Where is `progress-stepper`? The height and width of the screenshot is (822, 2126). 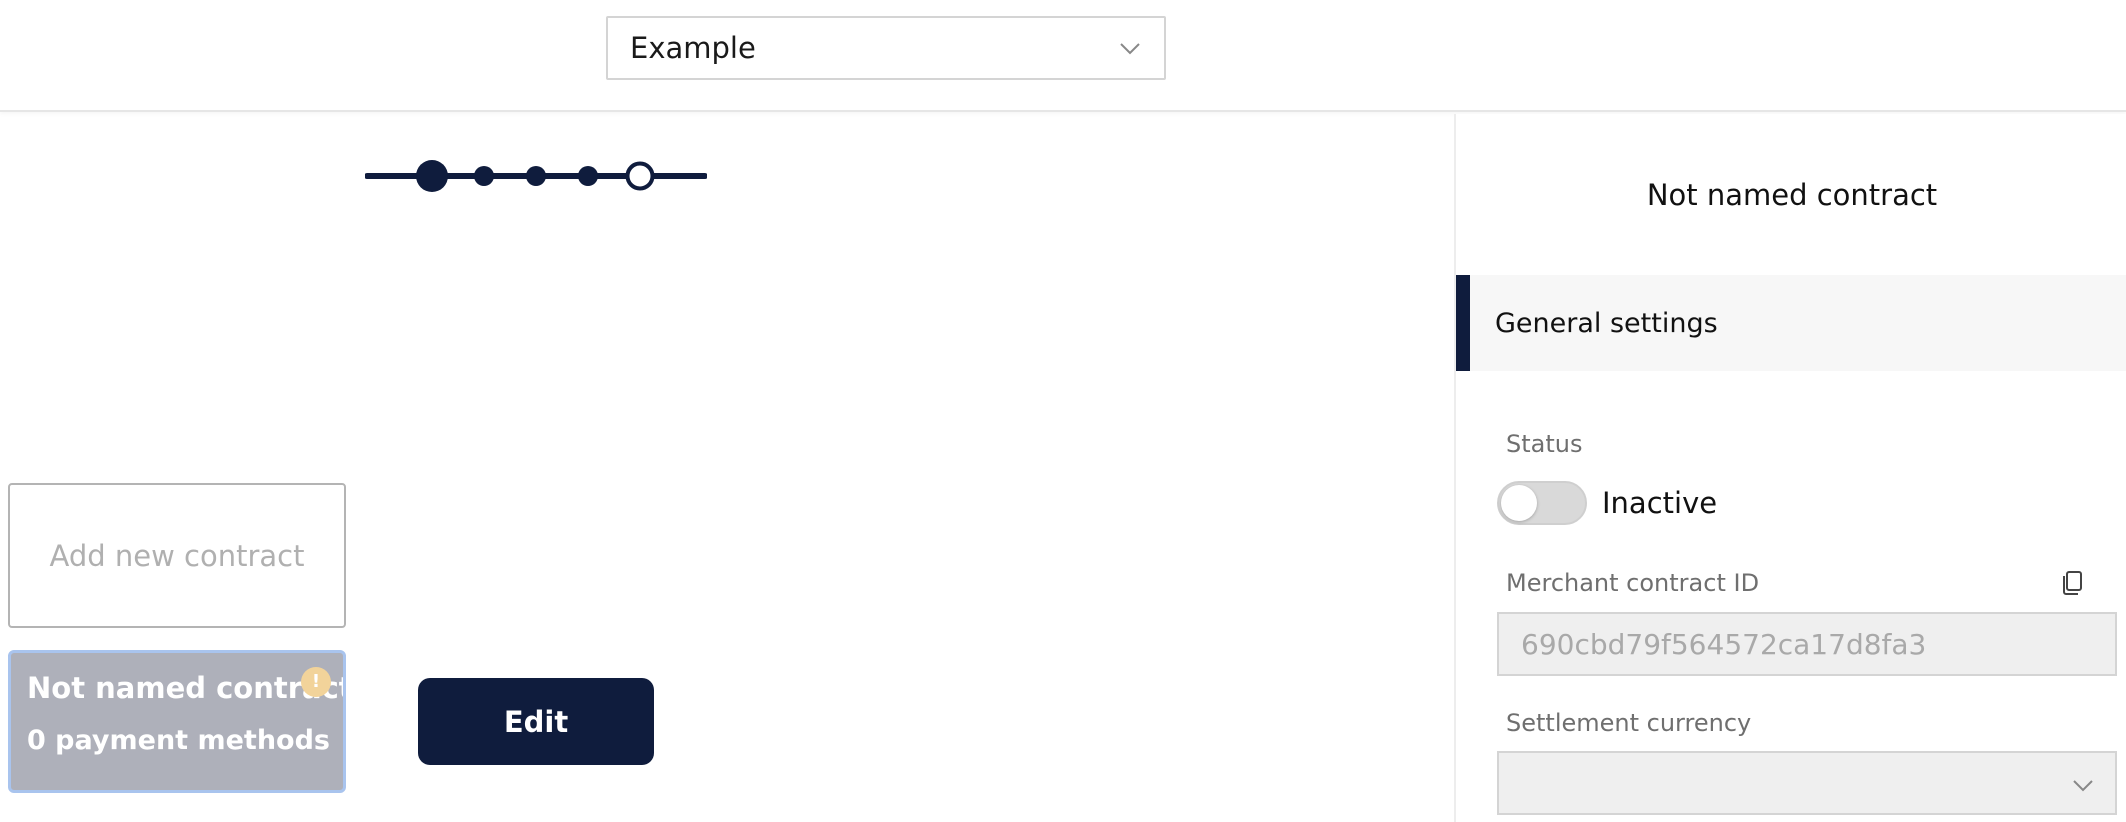 progress-stepper is located at coordinates (536, 176).